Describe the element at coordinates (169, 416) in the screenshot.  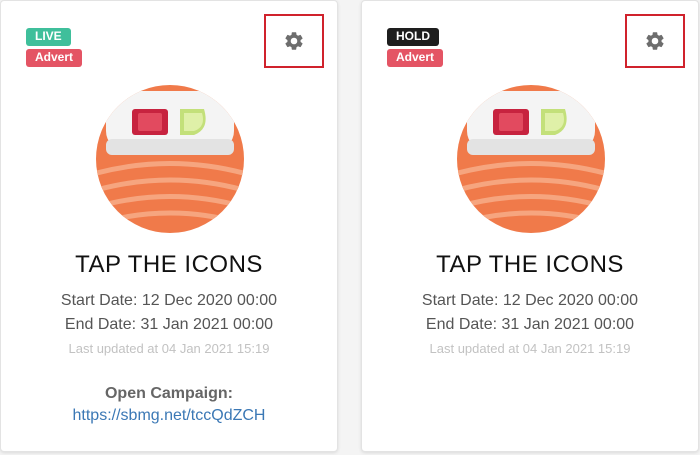
I see `open-campaign-link: https://sbmg.net/tccQdZCH` at that location.